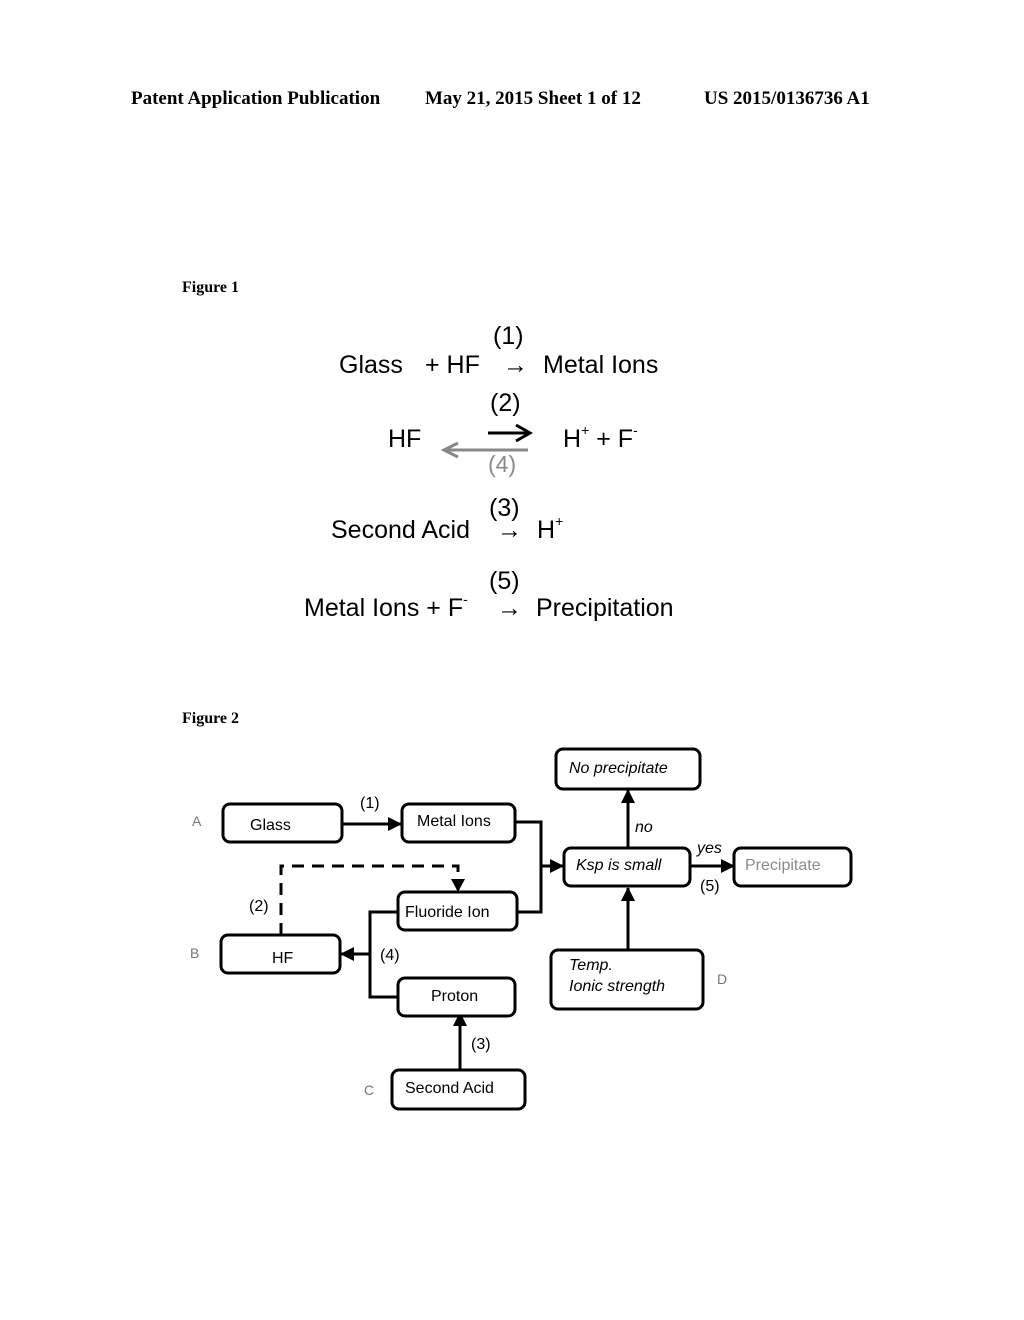 This screenshot has height=1320, width=1024. What do you see at coordinates (591, 965) in the screenshot?
I see `svg-text: Temp.` at bounding box center [591, 965].